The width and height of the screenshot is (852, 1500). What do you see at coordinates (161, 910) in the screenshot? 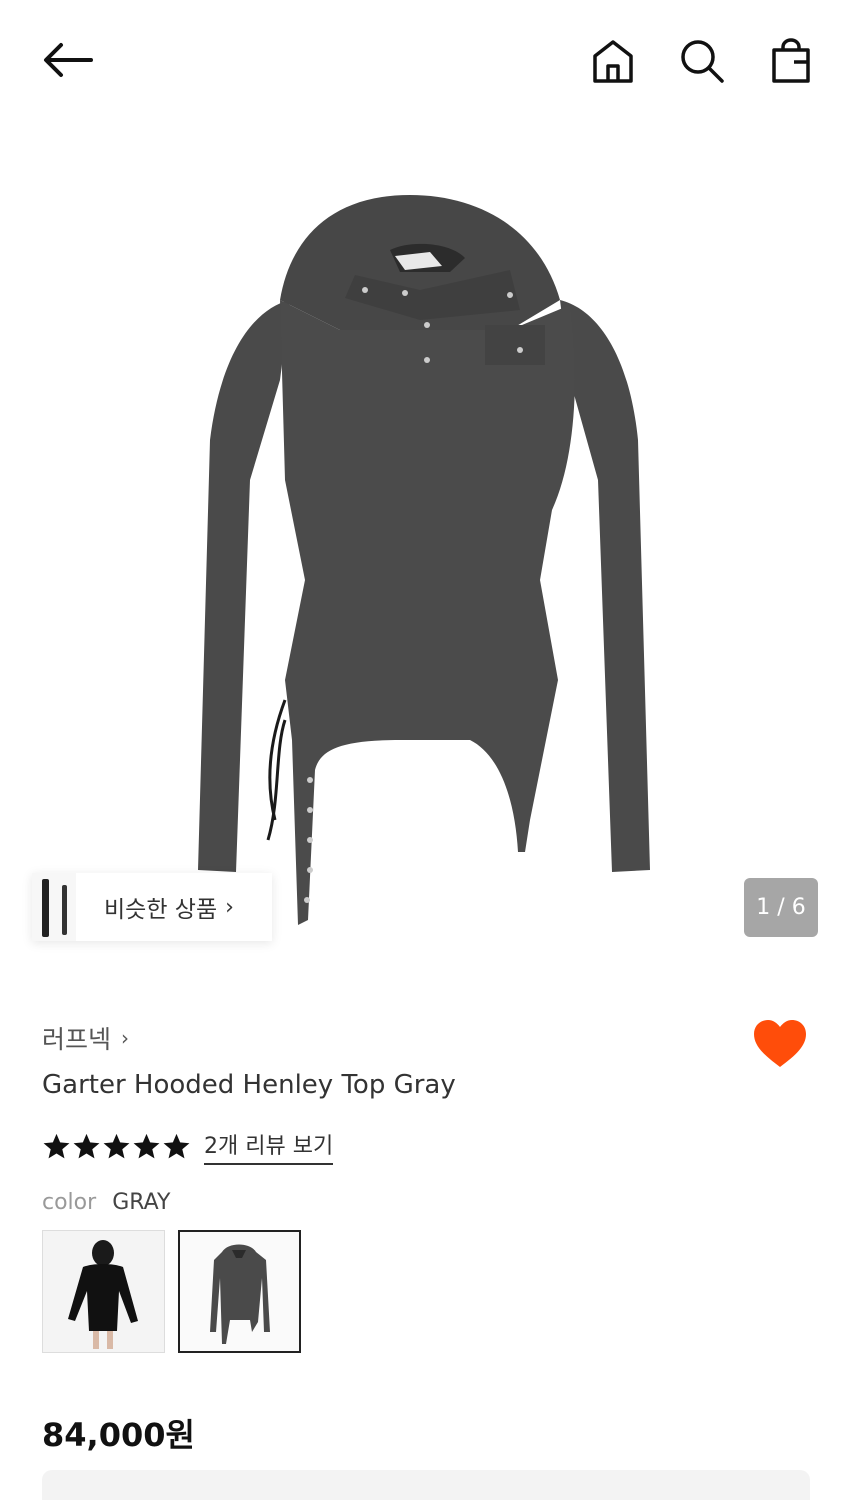
I see `similar-products-label: 비슷한 상품` at bounding box center [161, 910].